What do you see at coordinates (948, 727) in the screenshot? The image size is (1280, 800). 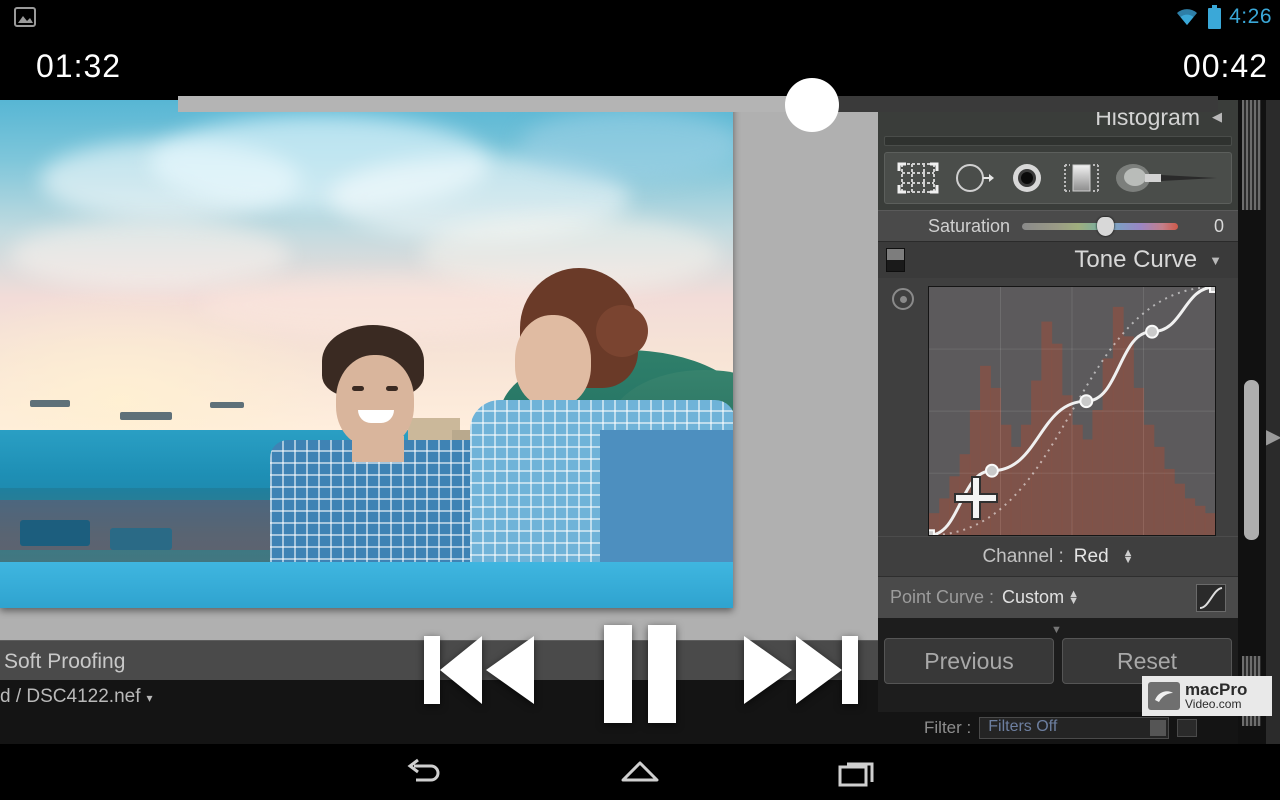 I see `filter-label: Filter :` at bounding box center [948, 727].